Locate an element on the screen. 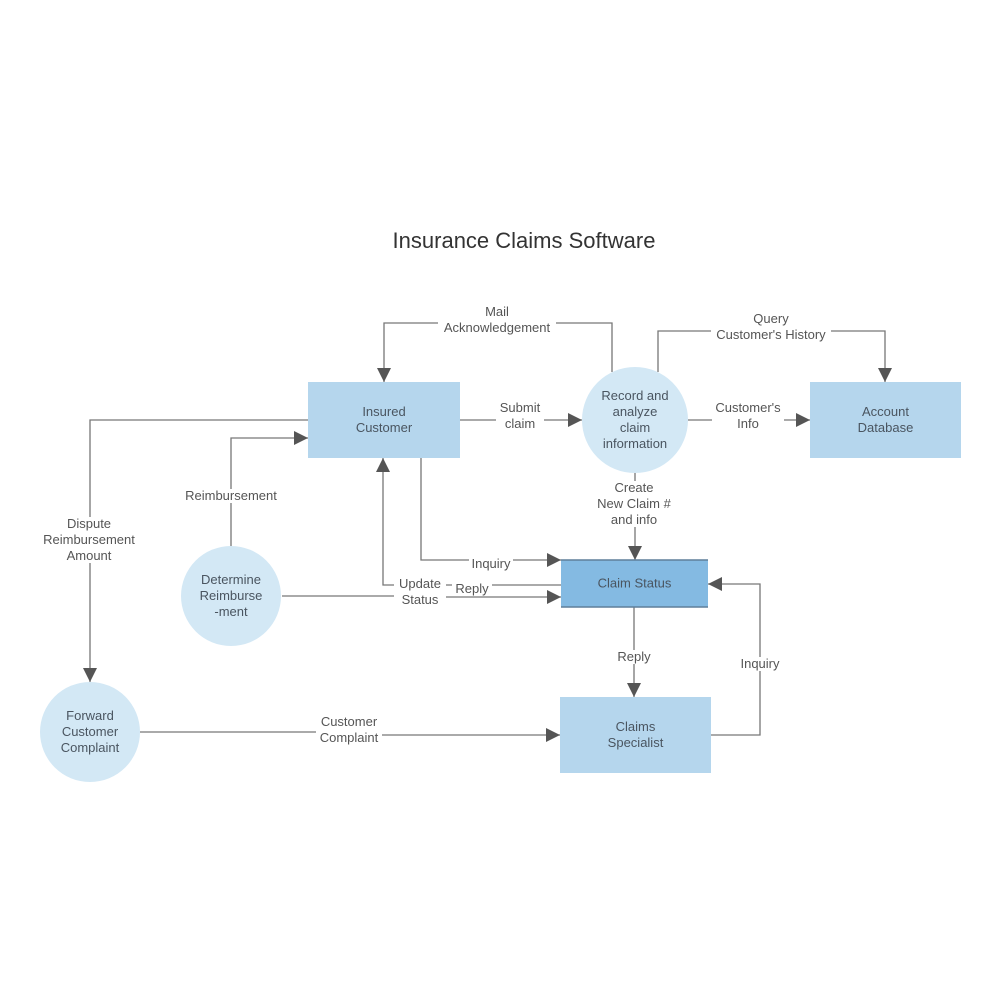 This screenshot has height=1000, width=1000. edge-line is located at coordinates (490, 512).